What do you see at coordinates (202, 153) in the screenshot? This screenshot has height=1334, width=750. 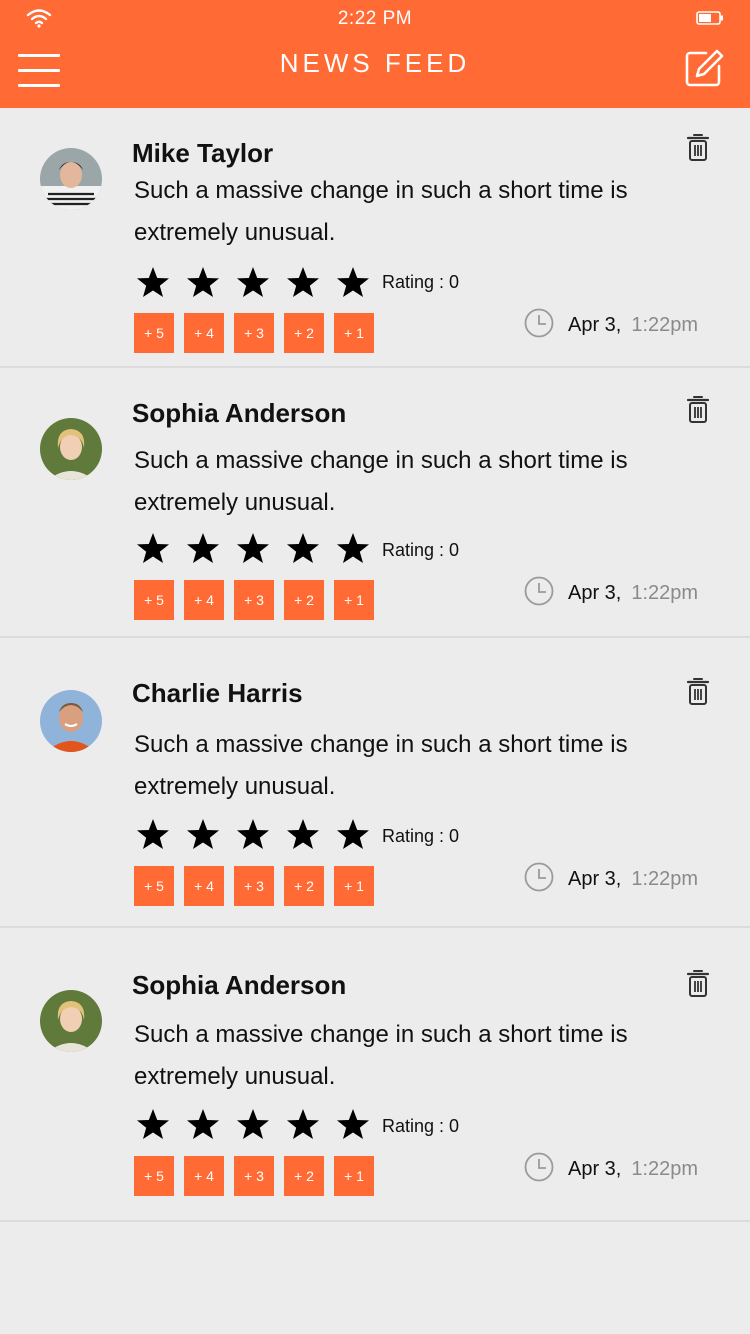 I see `author-name: Mike Taylor` at bounding box center [202, 153].